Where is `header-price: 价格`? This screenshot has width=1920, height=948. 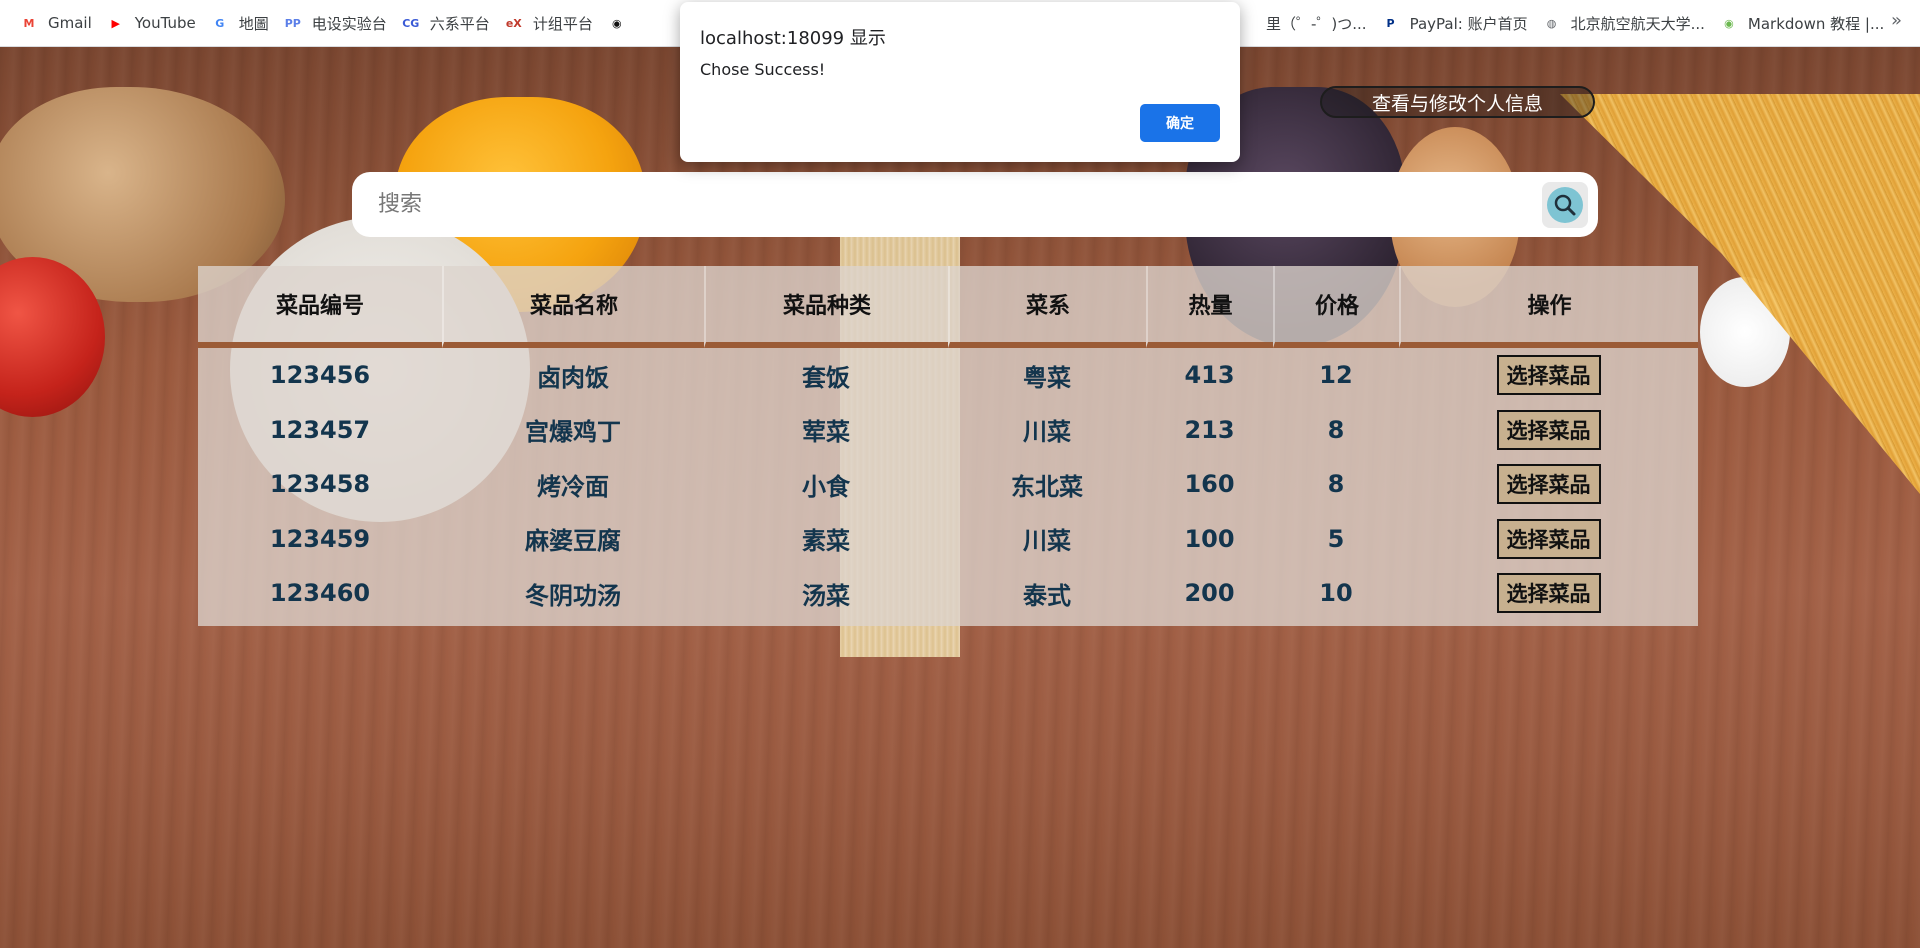
header-price: 价格 is located at coordinates (1336, 307).